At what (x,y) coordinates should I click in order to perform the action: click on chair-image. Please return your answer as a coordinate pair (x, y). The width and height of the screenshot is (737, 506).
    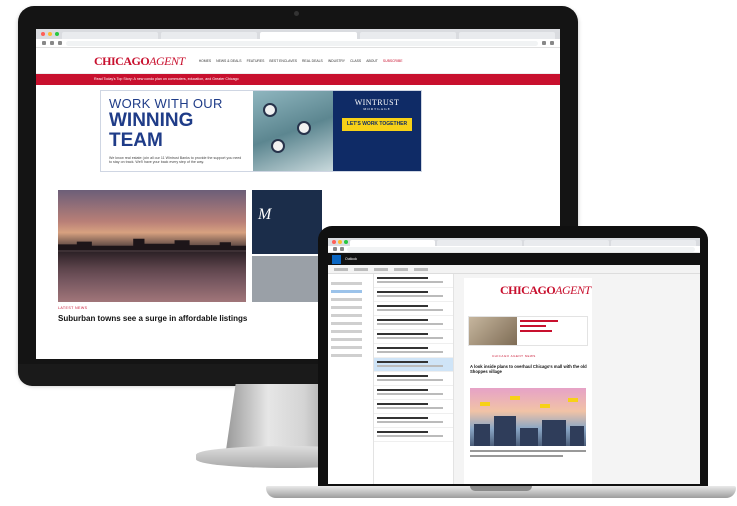
    Looking at the image, I should click on (270, 110).